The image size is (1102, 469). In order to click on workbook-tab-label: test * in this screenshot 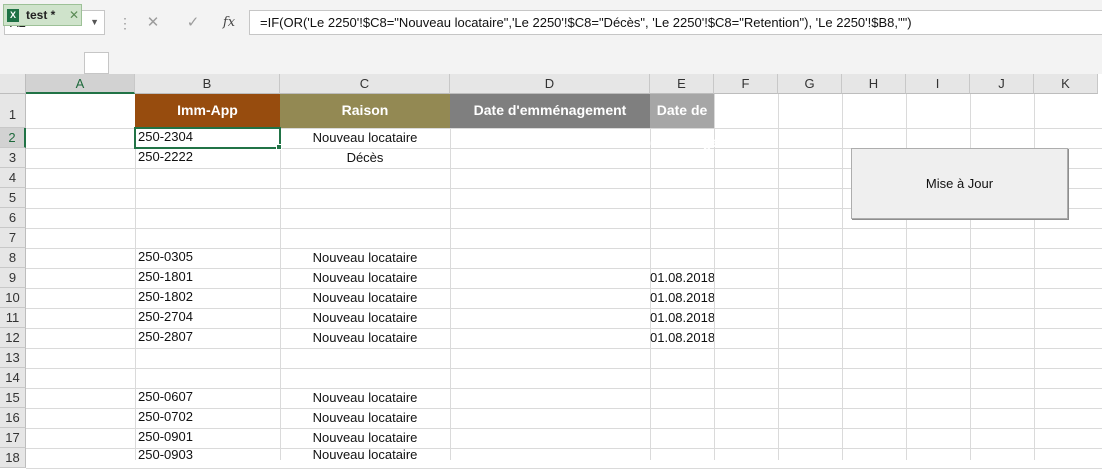, I will do `click(41, 15)`.